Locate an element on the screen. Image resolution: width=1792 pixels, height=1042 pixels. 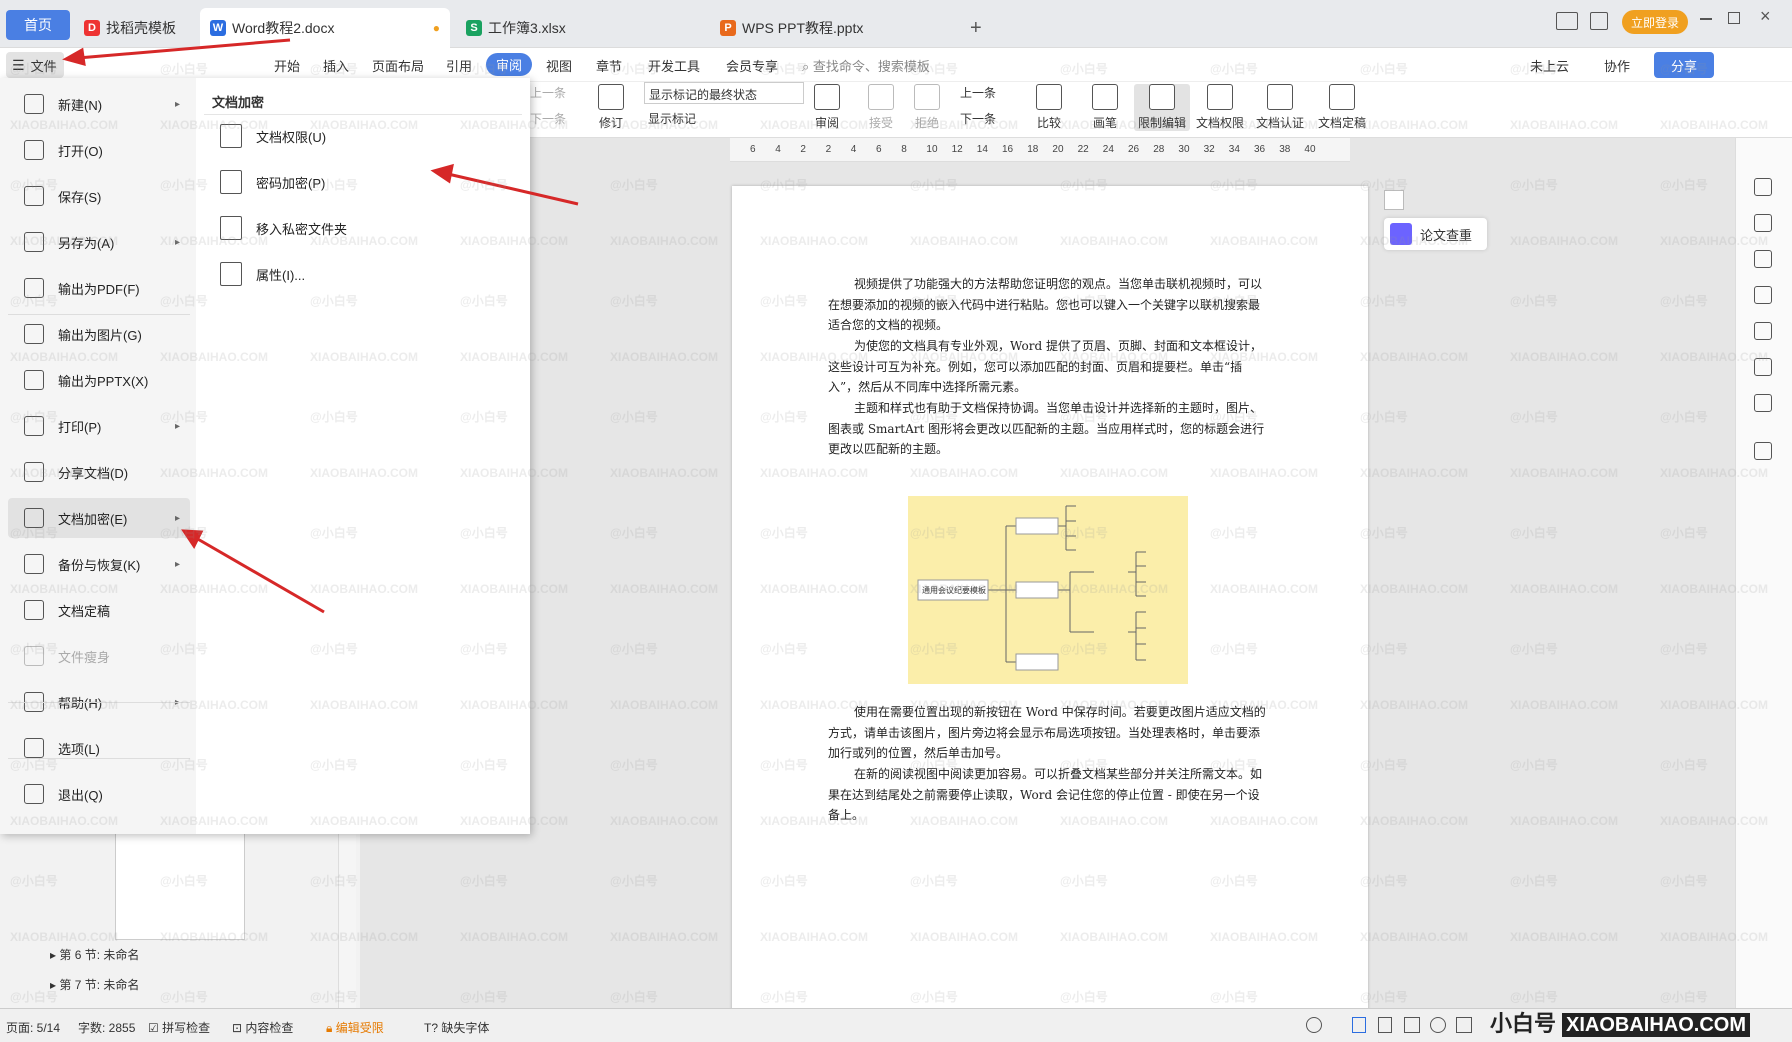
word-count: 字数: 2855 is located at coordinates (106, 1027).